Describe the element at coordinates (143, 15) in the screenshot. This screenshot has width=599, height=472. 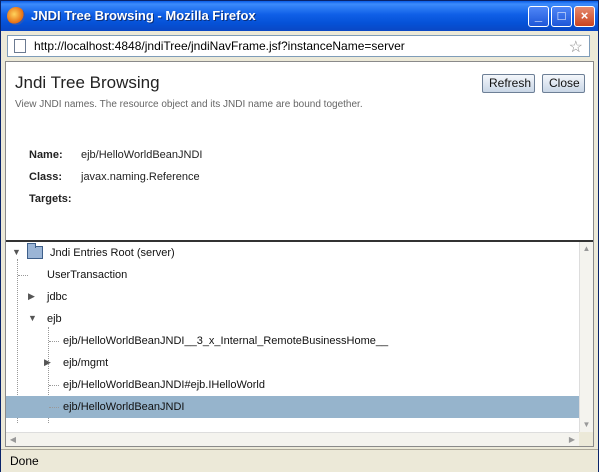
I see `window-title: JNDI Tree Browsing - Mozilla Firefox` at that location.